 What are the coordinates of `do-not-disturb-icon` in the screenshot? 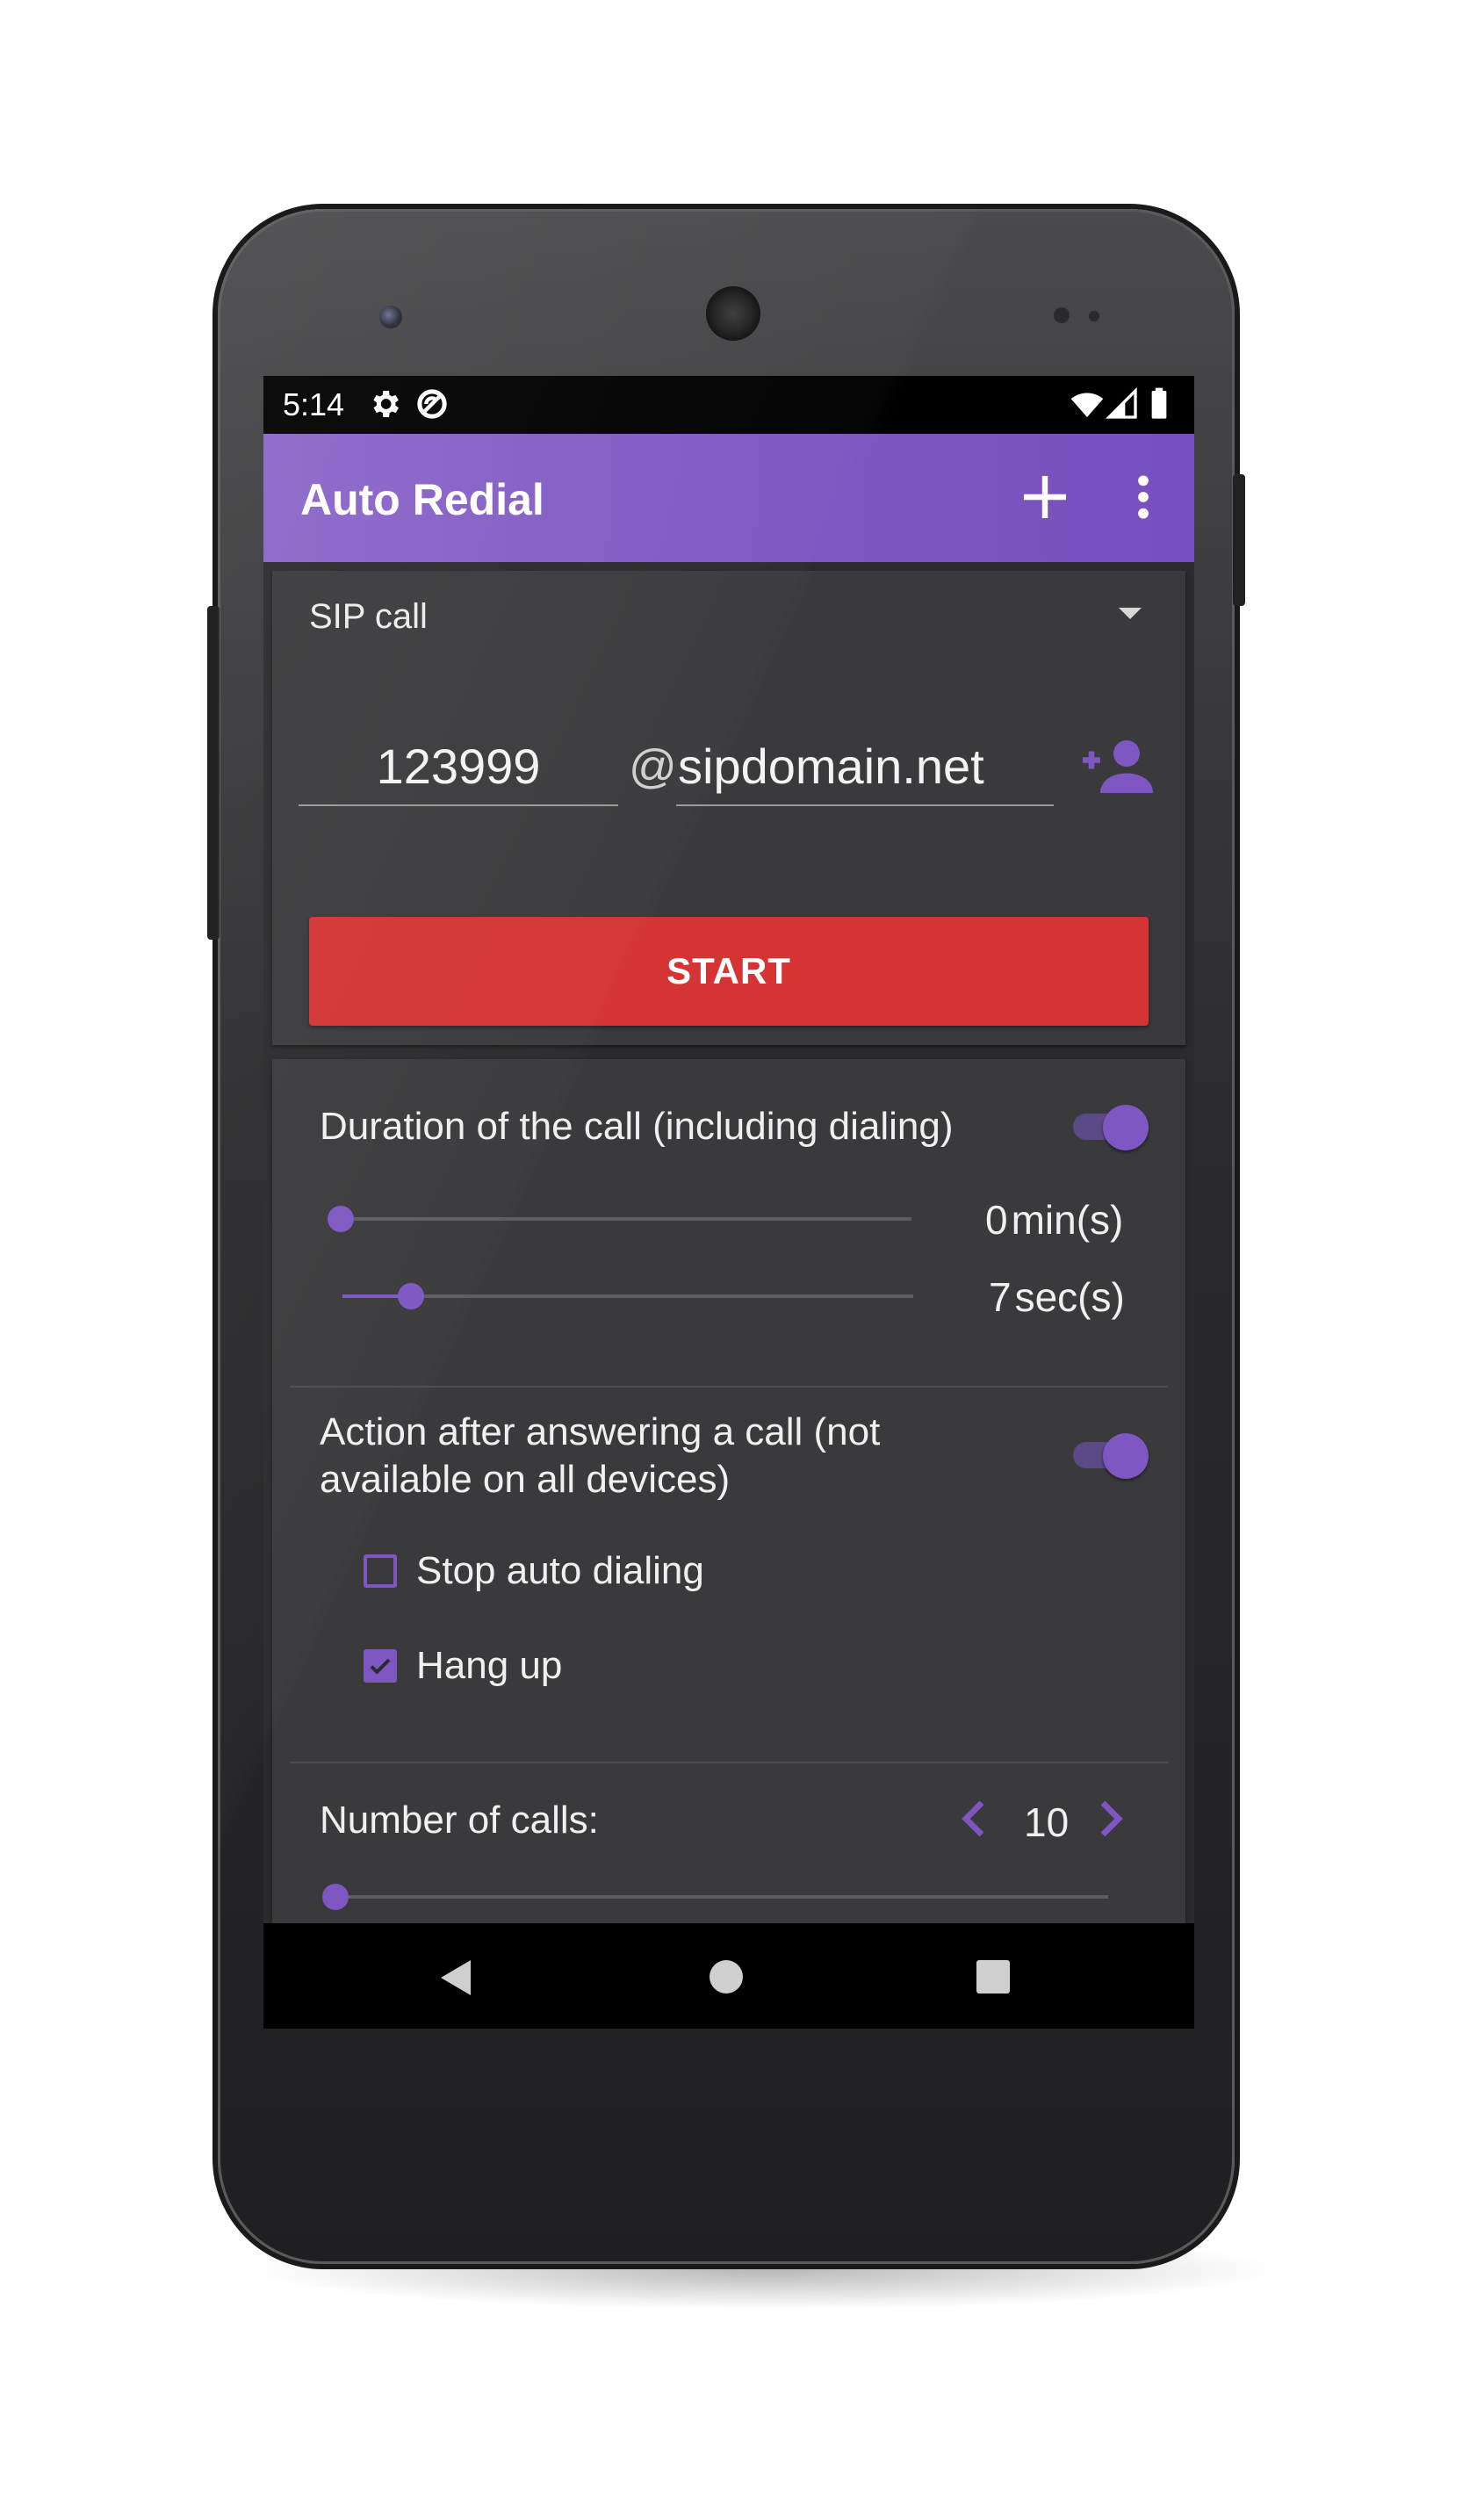 It's located at (432, 404).